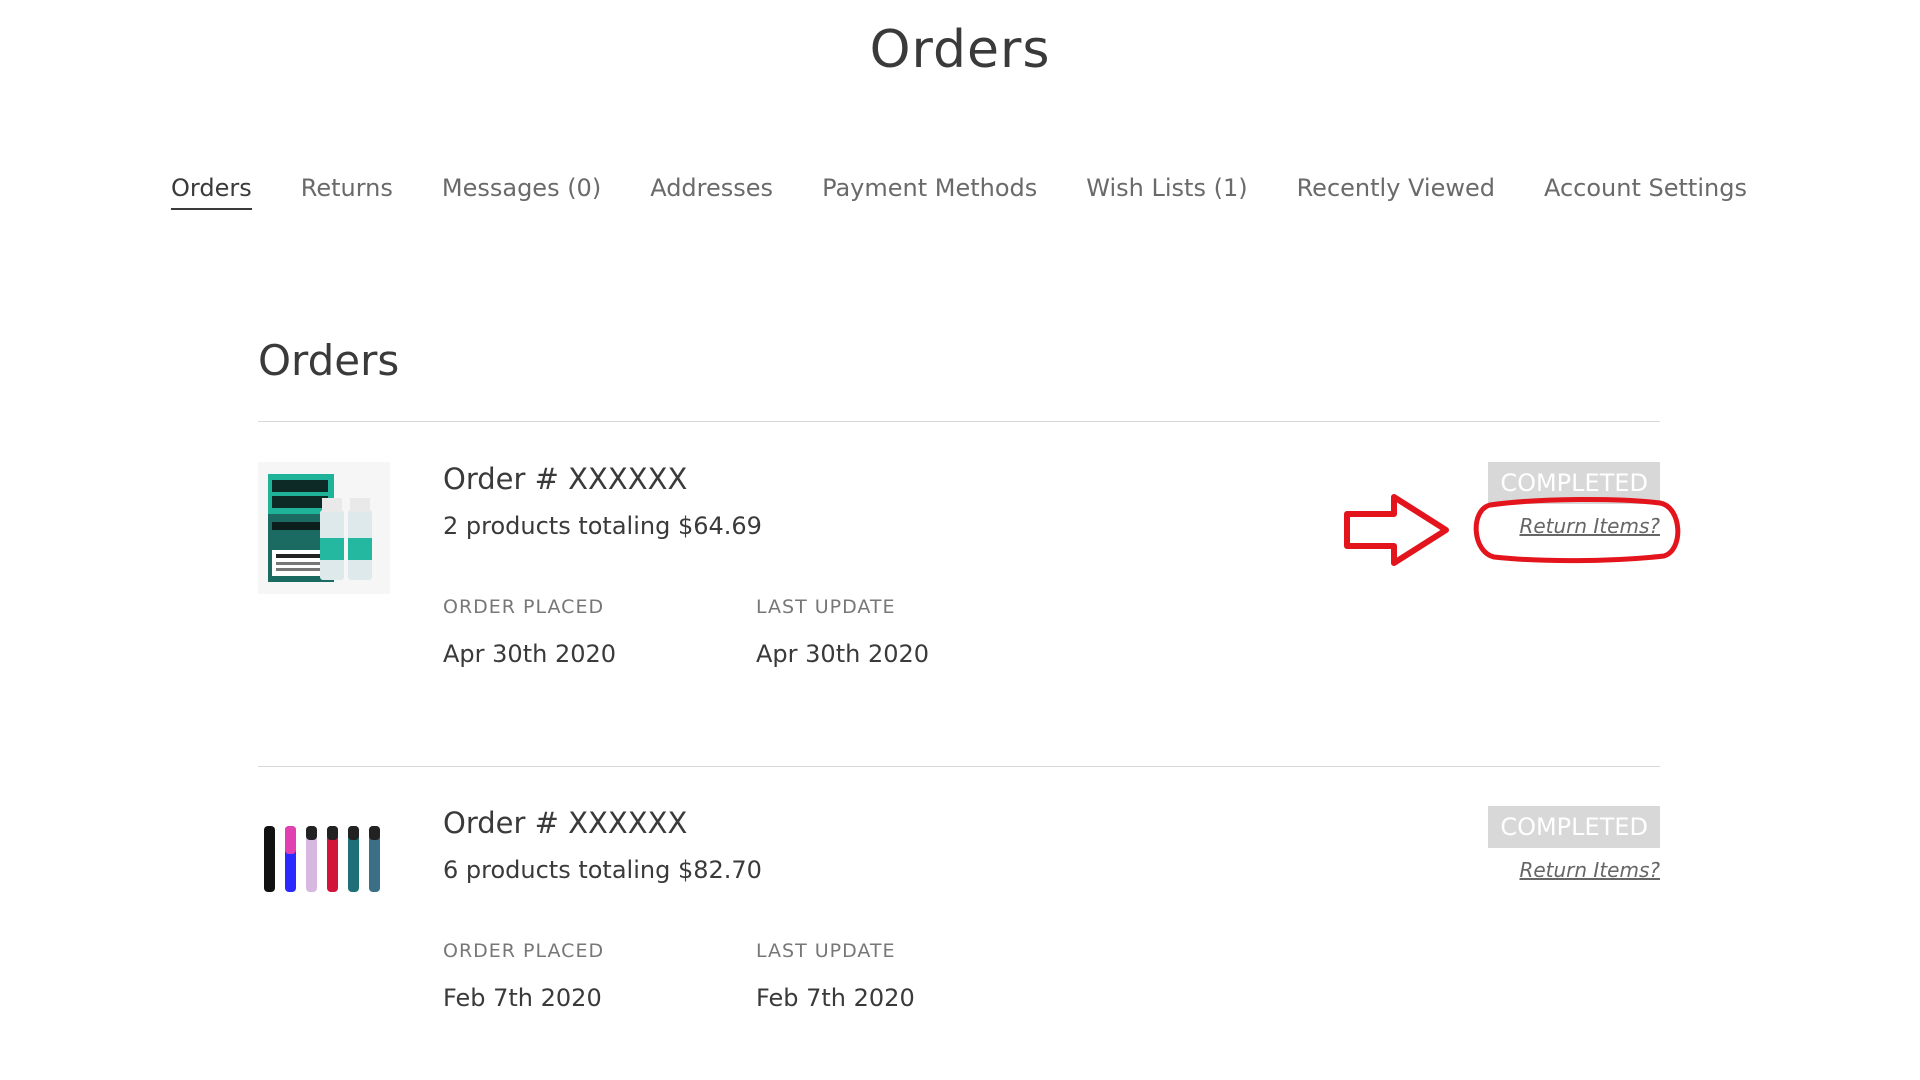 The height and width of the screenshot is (1080, 1920). Describe the element at coordinates (522, 998) in the screenshot. I see `order-placed-date: Feb 7th 2020` at that location.